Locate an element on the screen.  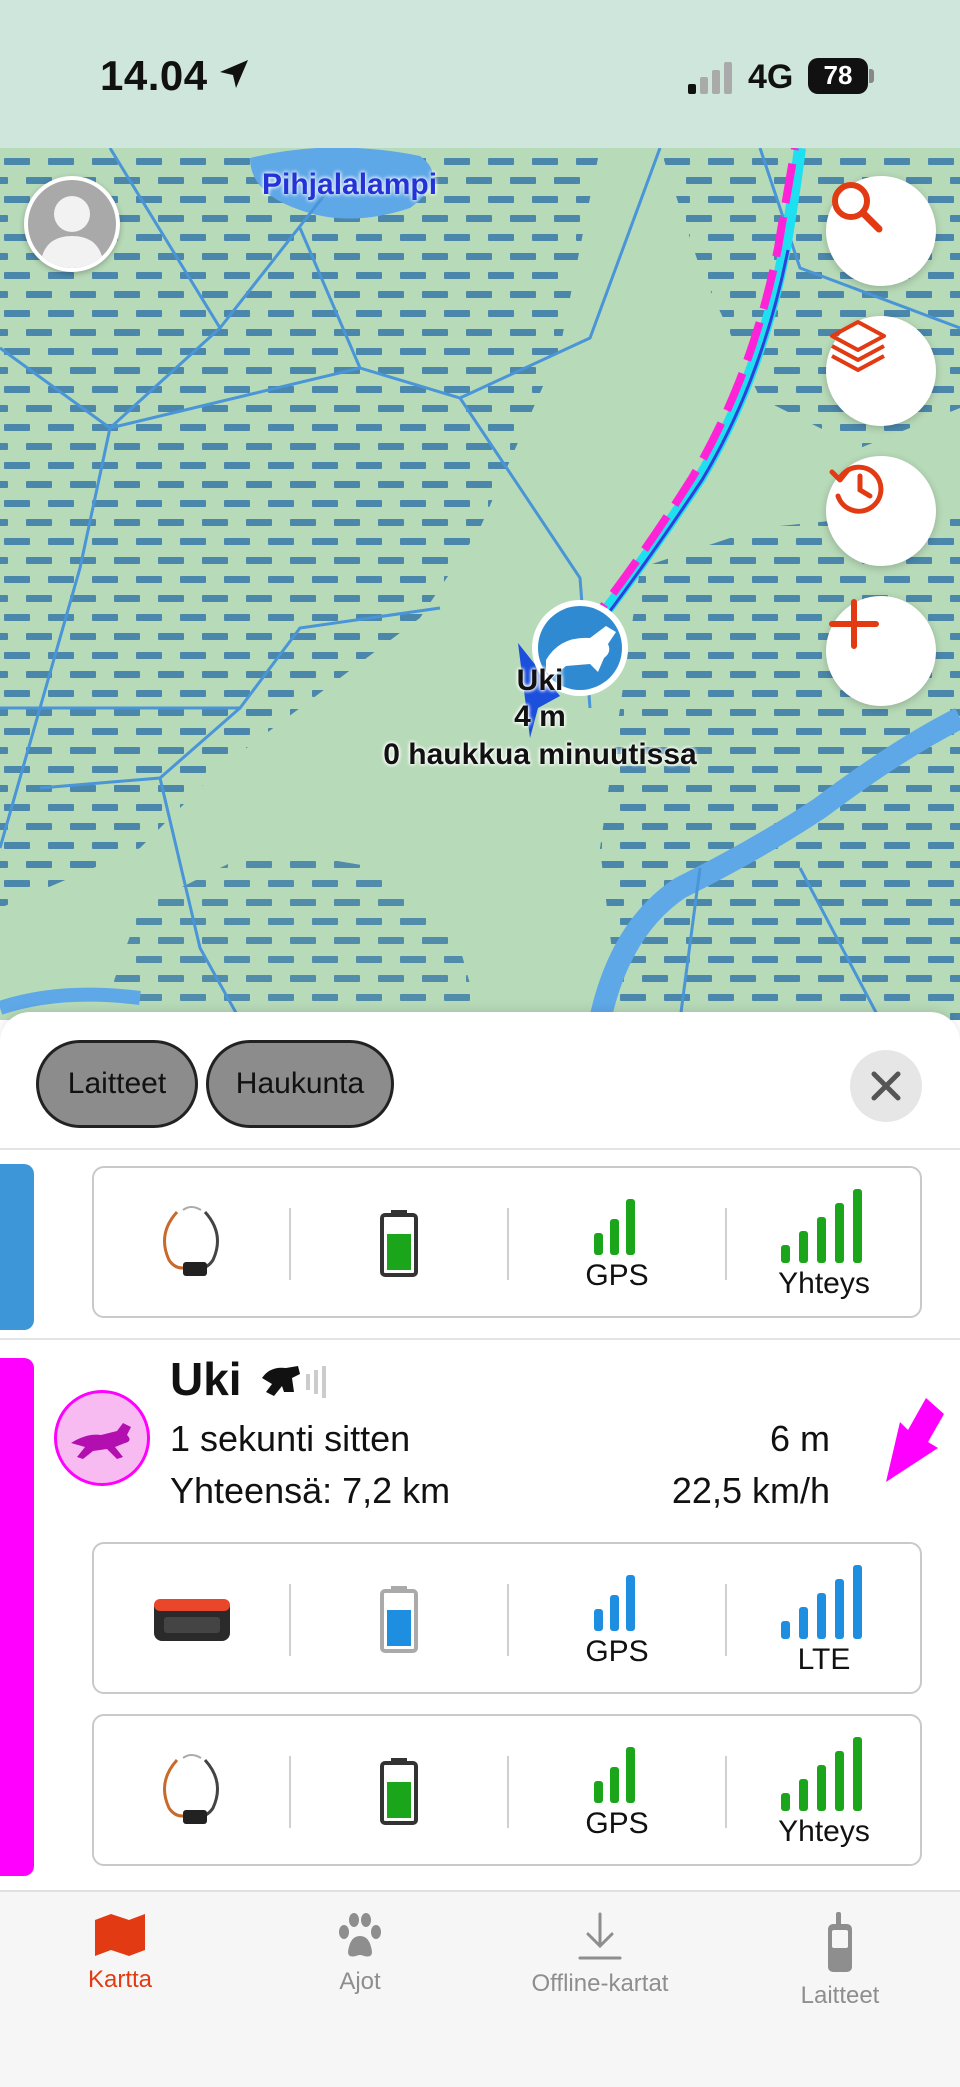
dog-avatar is located at coordinates (102, 1438).